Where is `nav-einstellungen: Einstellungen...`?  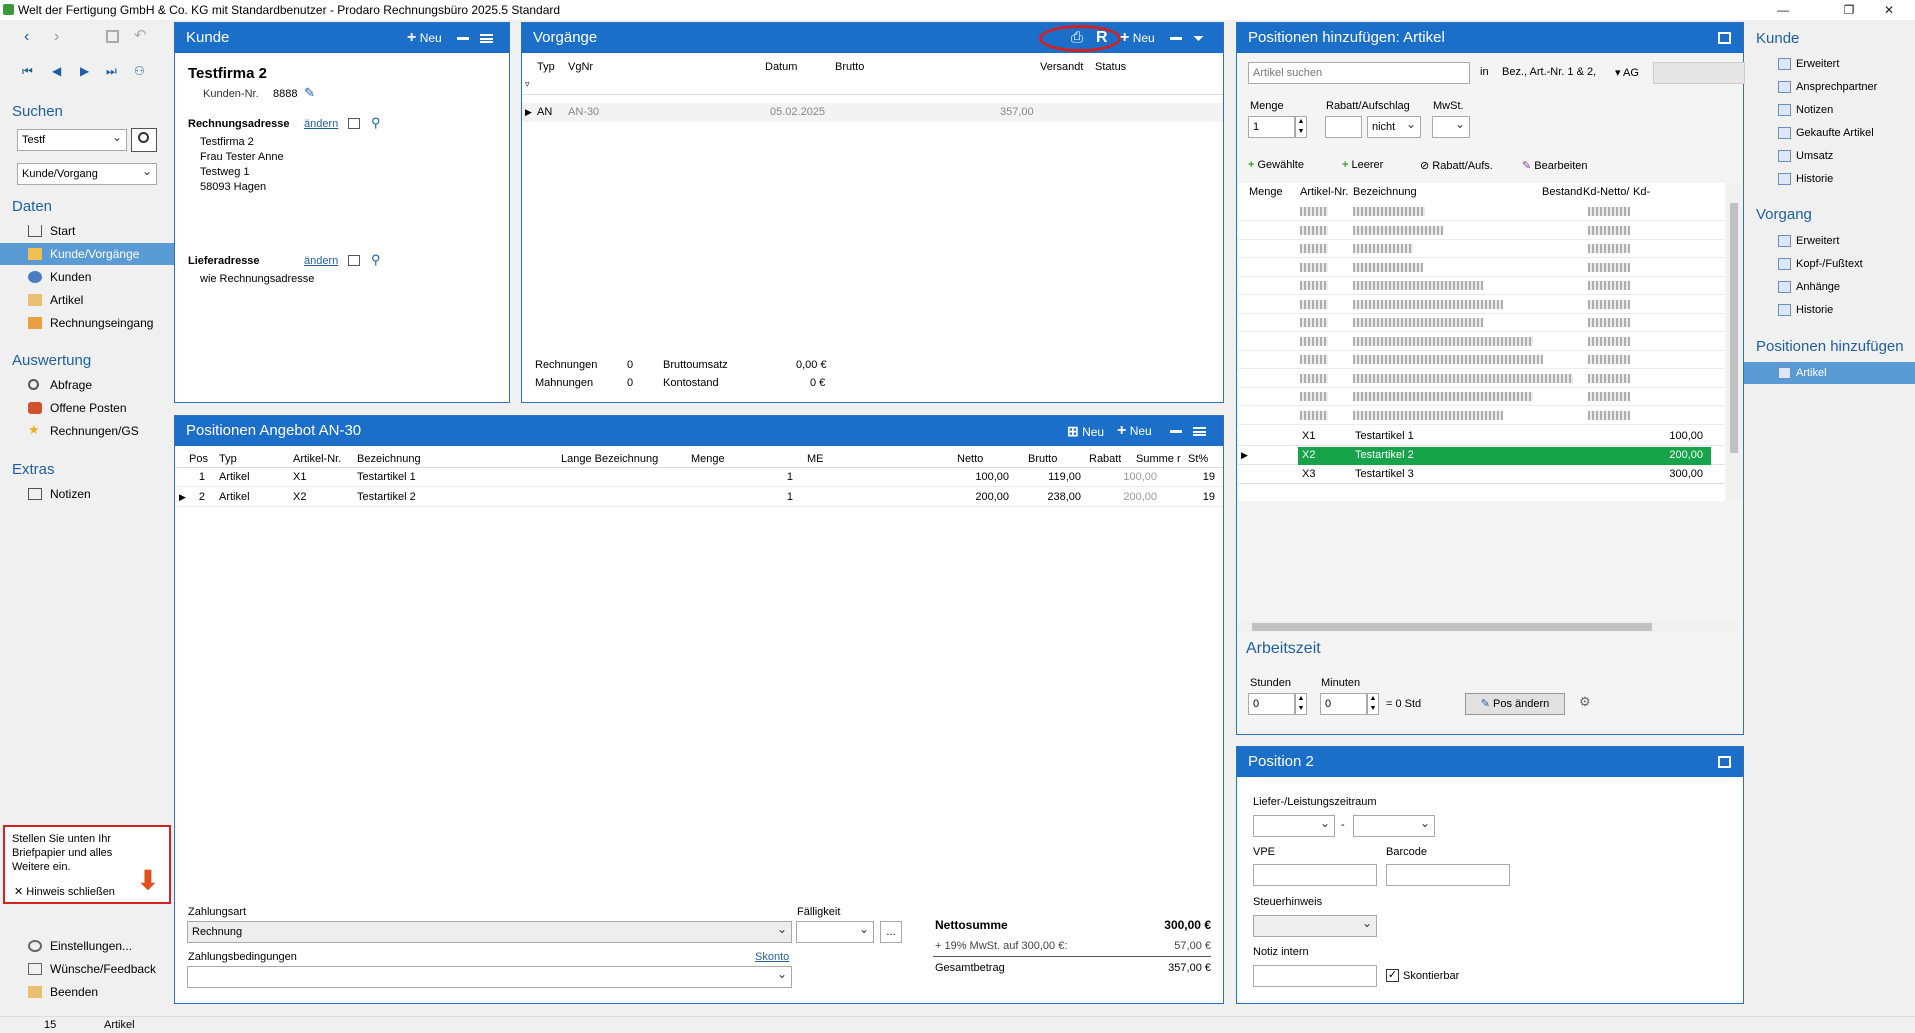
nav-einstellungen: Einstellungen... is located at coordinates (87, 946).